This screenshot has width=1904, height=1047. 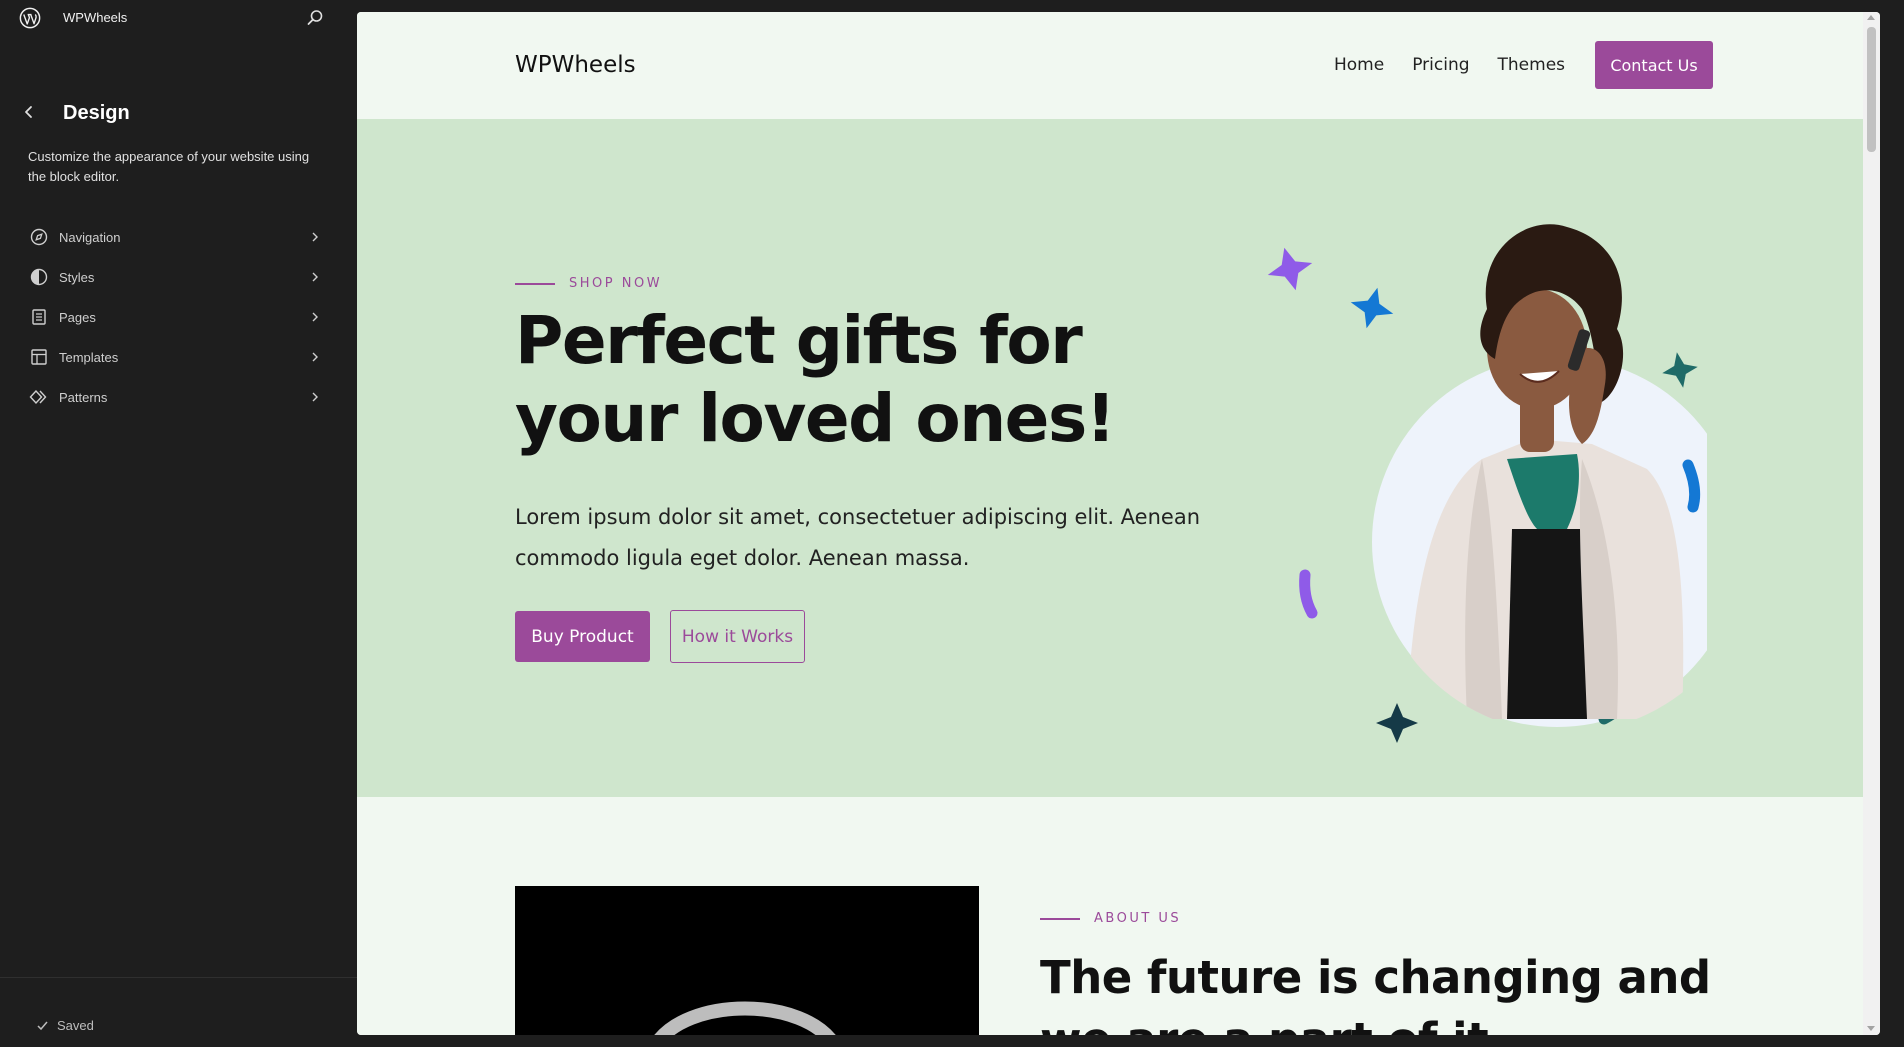 I want to click on site-navigation: Home Pricing Themes Contact Us, so click(x=1524, y=65).